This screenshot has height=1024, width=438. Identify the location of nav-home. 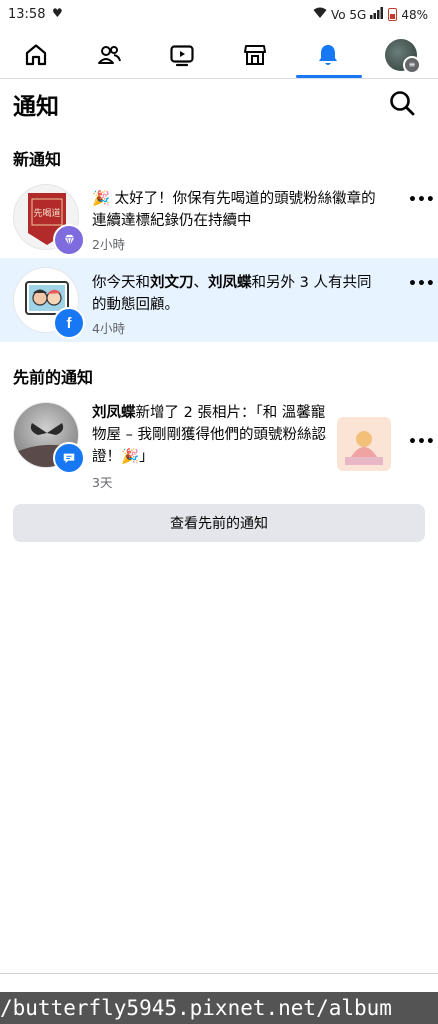
(36, 55).